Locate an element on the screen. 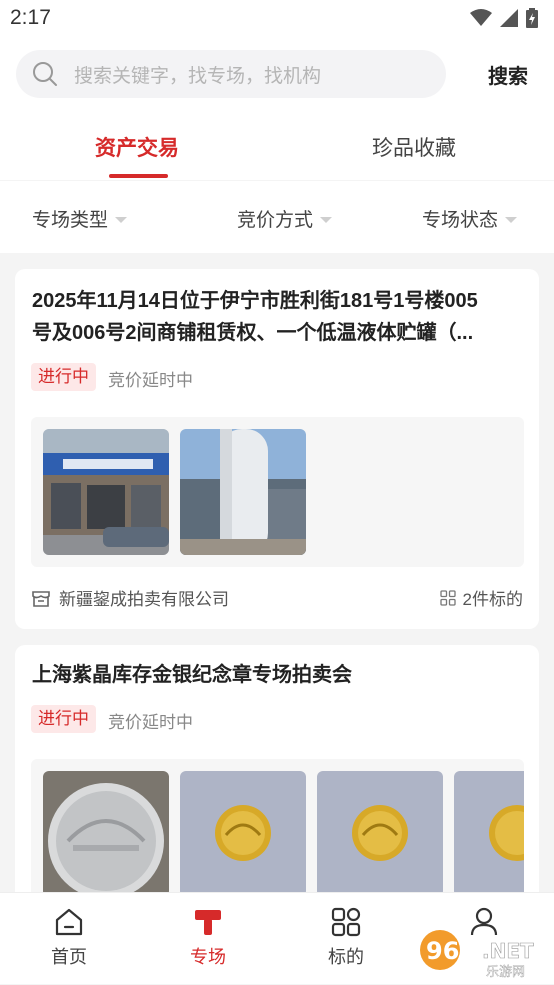  filter-label: 专场状态 is located at coordinates (460, 220).